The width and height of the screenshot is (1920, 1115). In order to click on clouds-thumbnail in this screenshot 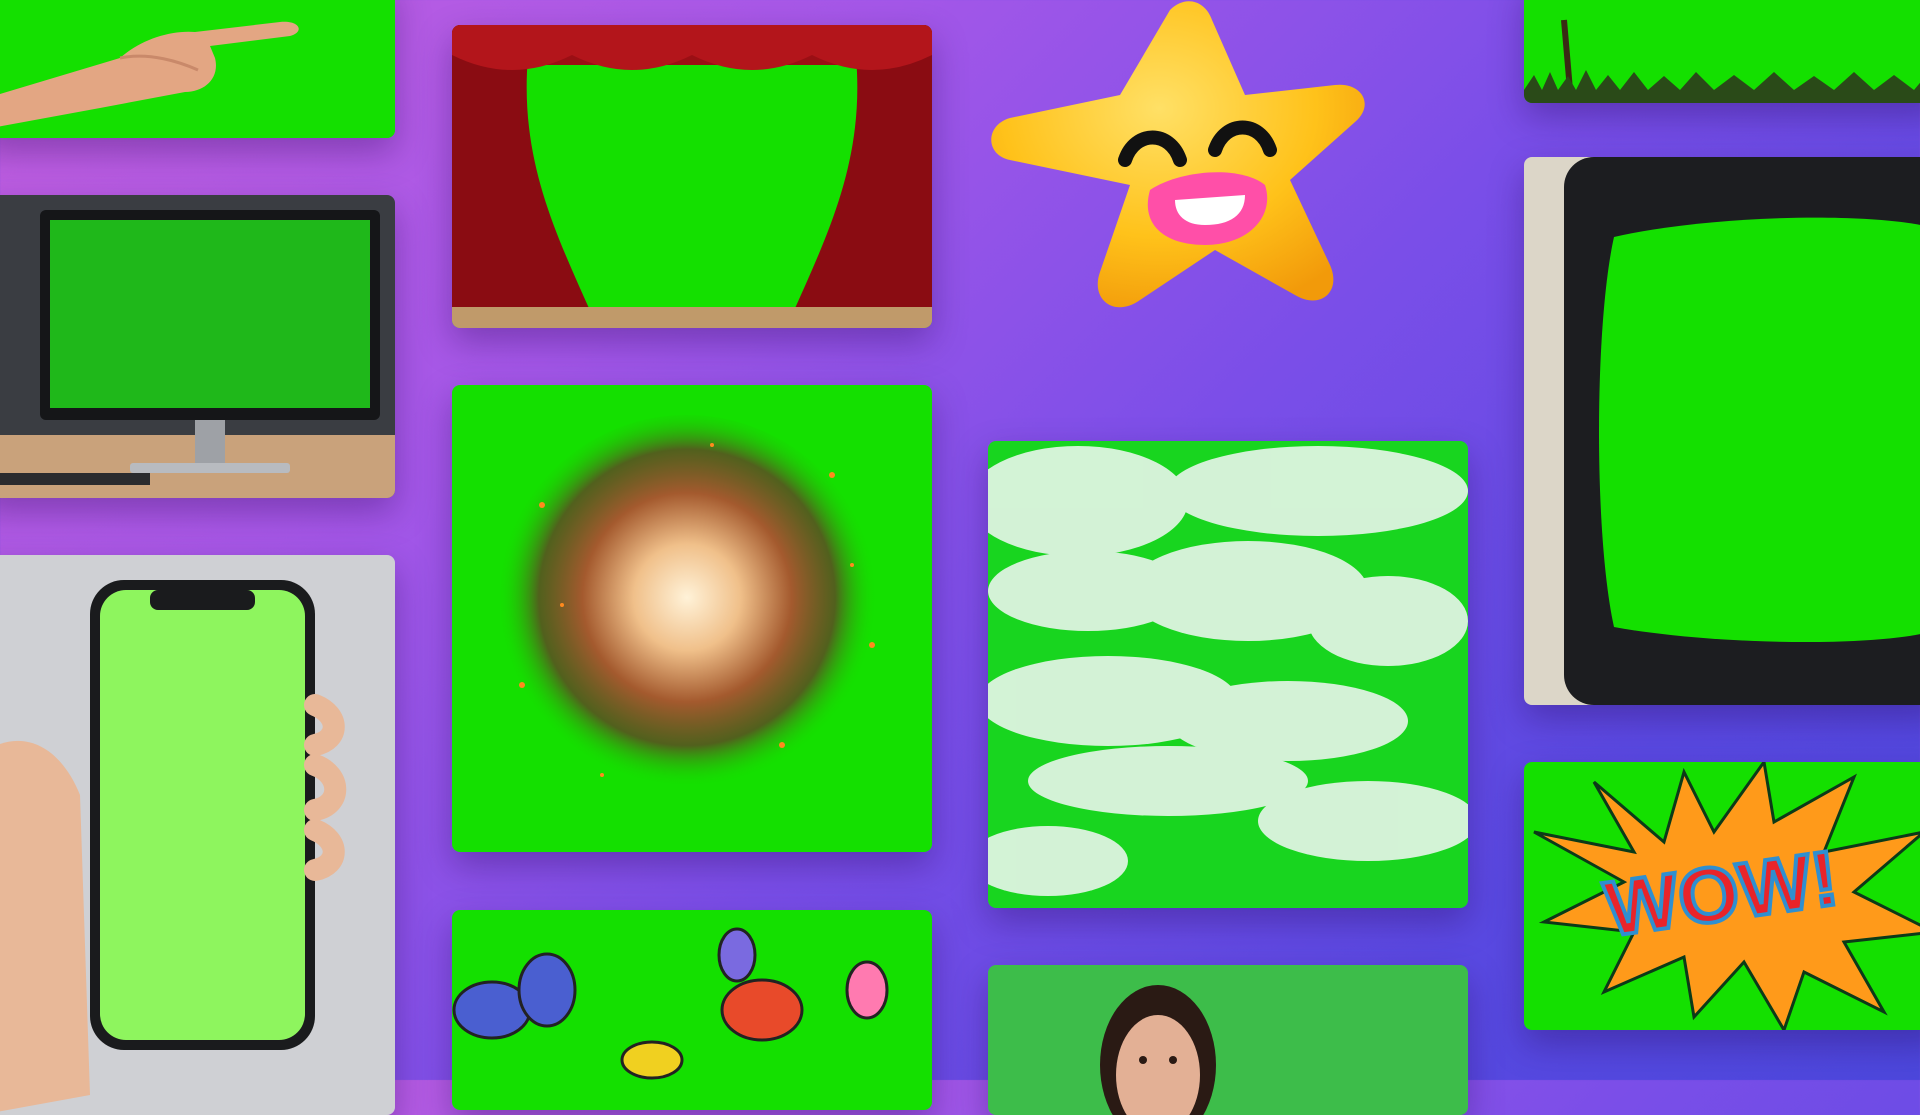, I will do `click(1228, 674)`.